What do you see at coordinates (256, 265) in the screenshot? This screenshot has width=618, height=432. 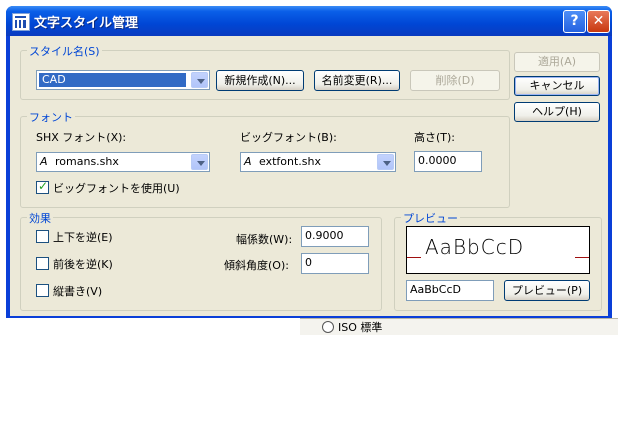 I see `oblique-angle-label: 傾斜角度(O):` at bounding box center [256, 265].